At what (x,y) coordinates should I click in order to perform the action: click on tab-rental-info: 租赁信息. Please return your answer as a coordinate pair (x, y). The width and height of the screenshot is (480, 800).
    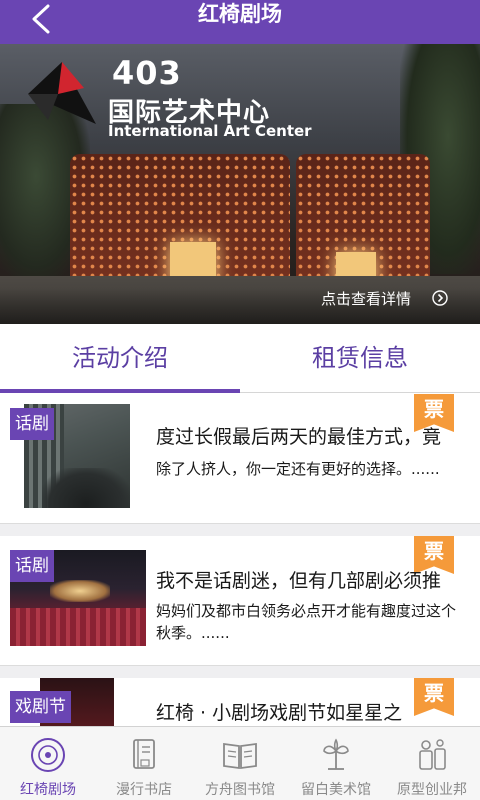
    Looking at the image, I should click on (360, 359).